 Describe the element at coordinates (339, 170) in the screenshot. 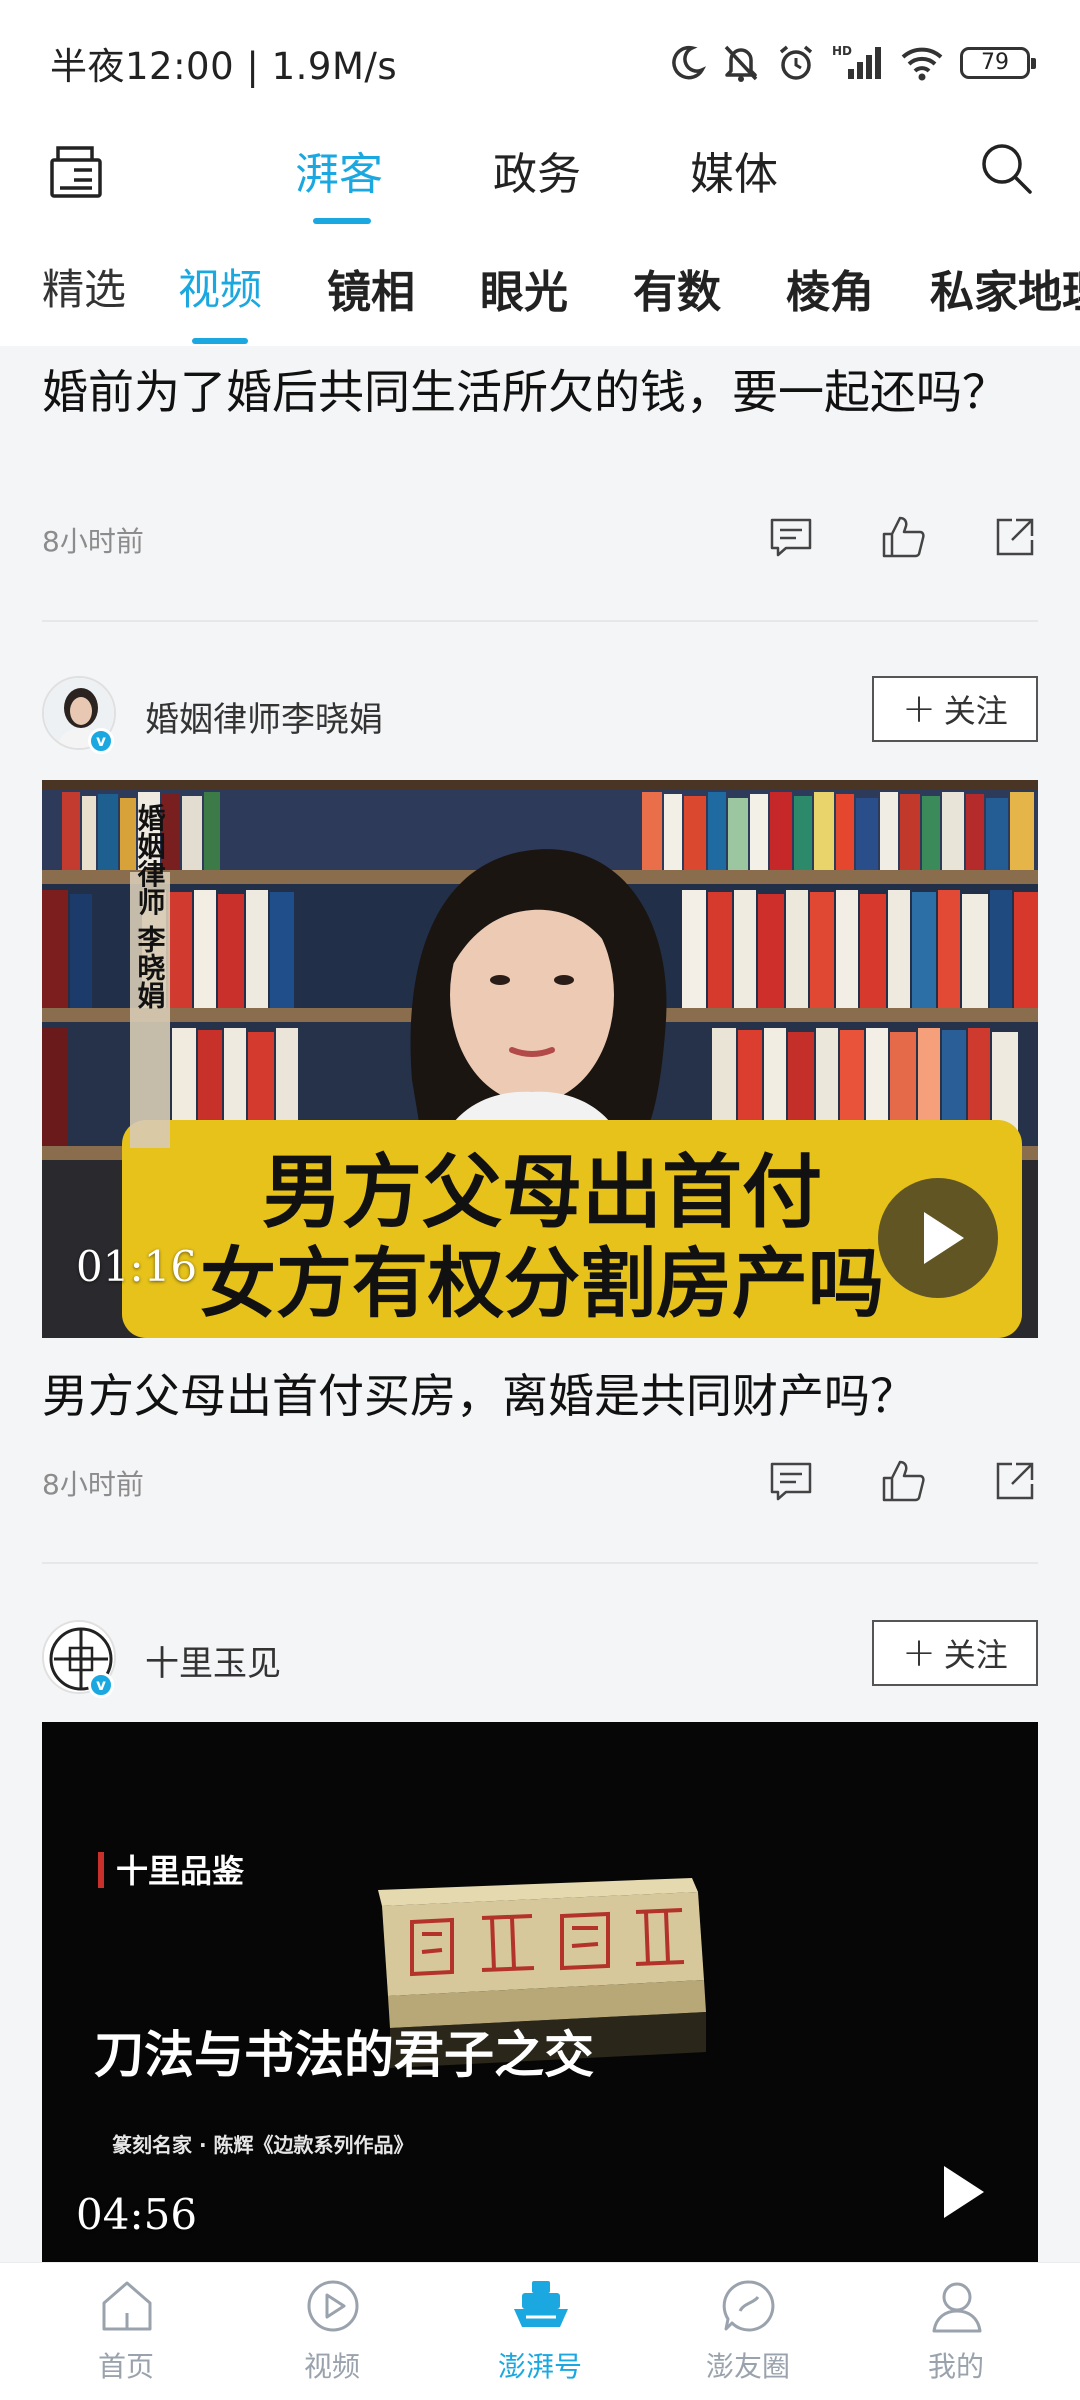

I see `tab-paike: 湃客` at that location.